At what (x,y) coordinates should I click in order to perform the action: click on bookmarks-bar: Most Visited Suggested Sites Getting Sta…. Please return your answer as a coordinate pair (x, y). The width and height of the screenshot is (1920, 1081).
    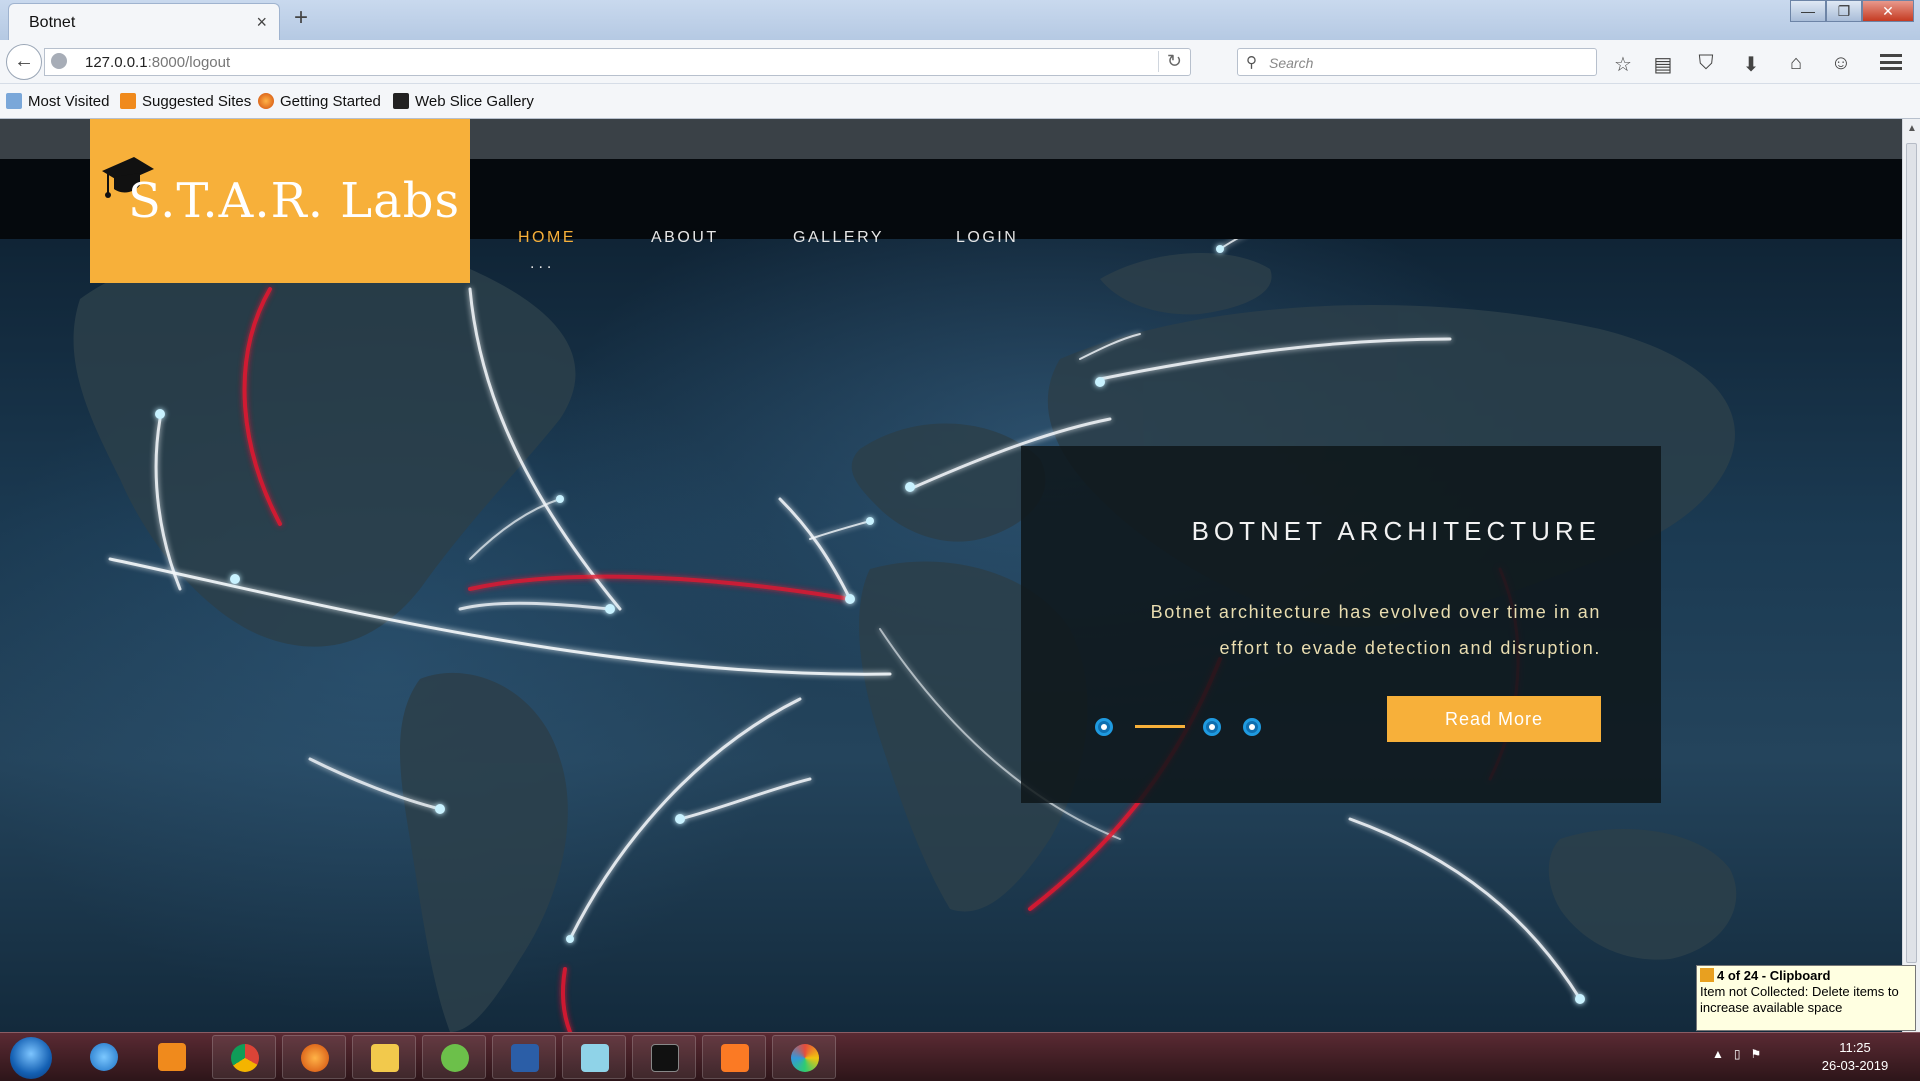
    Looking at the image, I should click on (960, 101).